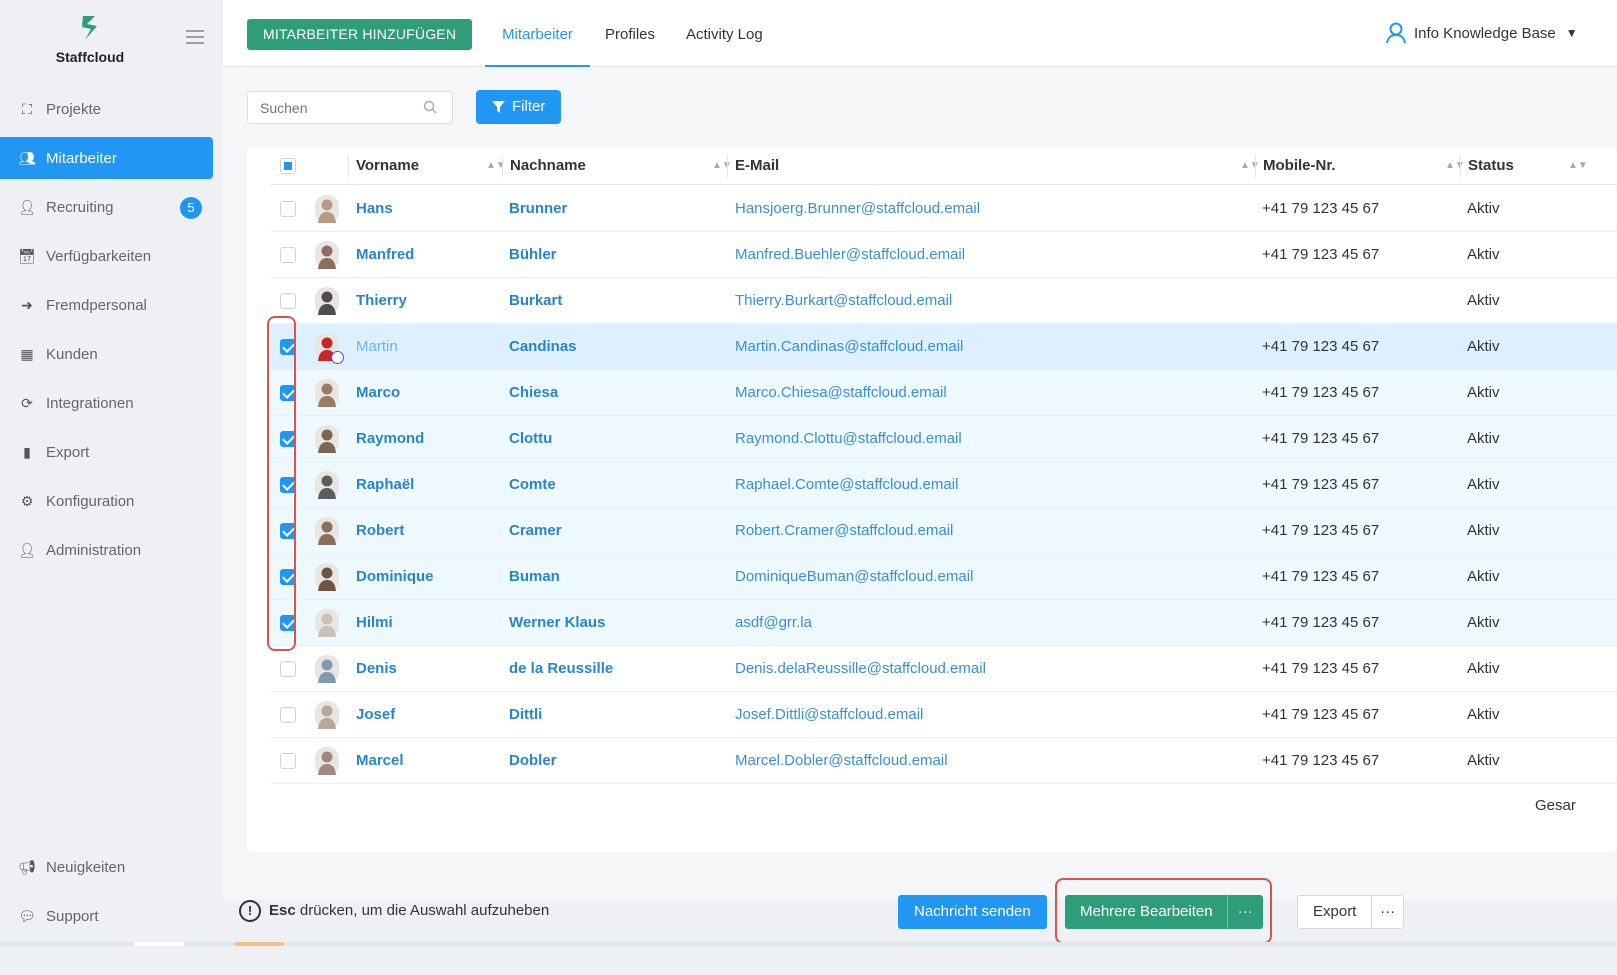 Image resolution: width=1617 pixels, height=975 pixels. I want to click on cell-email: Marcel.Dobler@staffcloud.email, so click(841, 761).